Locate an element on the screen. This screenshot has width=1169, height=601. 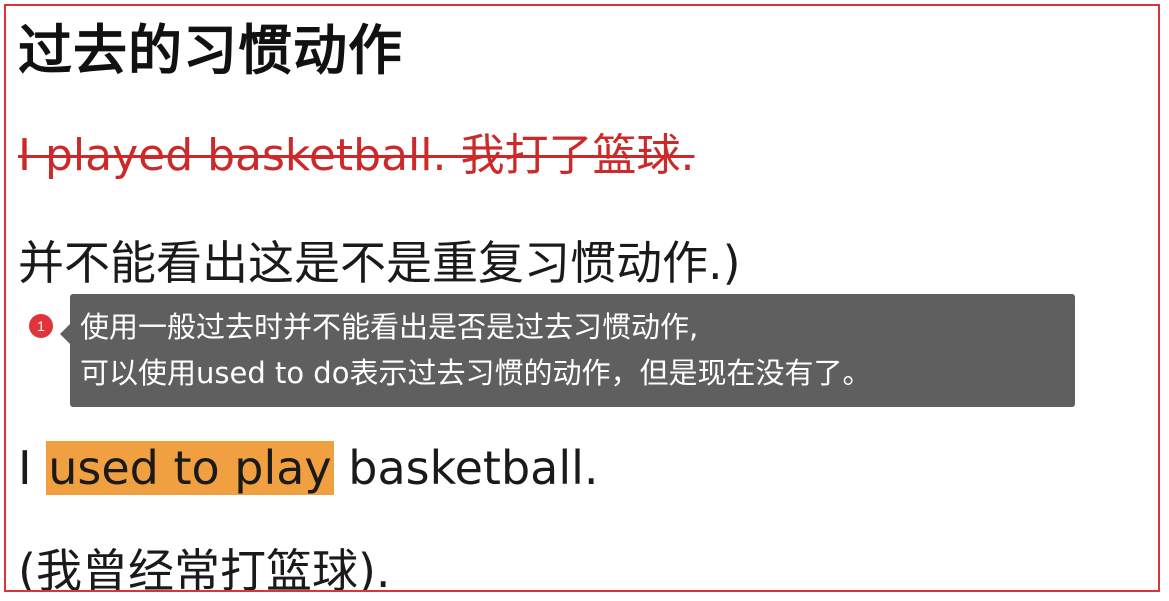
example-sentence: I used to play basketball. is located at coordinates (308, 468).